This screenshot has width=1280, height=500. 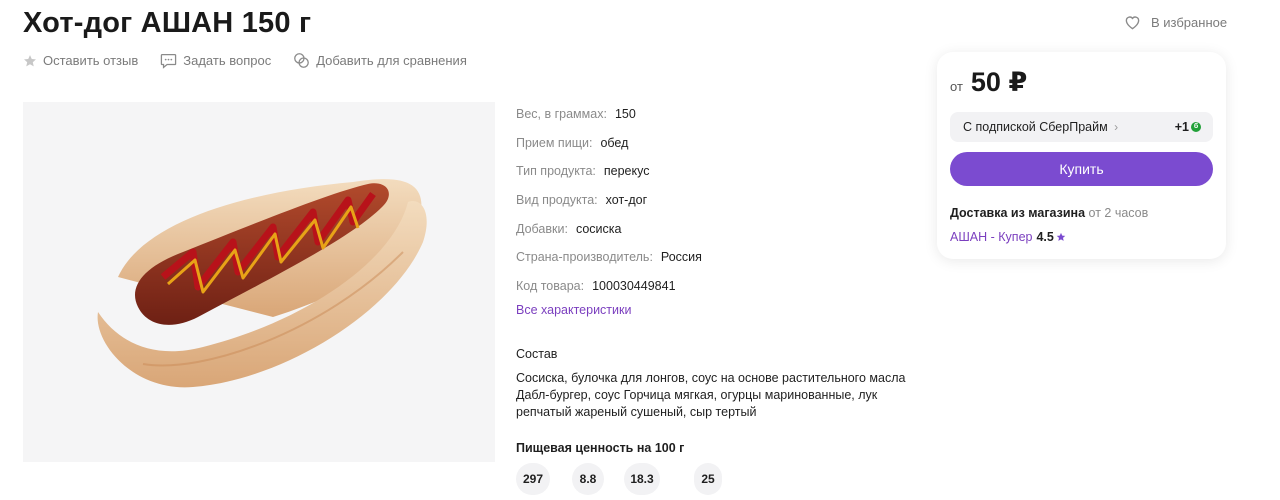 I want to click on delivery-label: Доставка из магазина, so click(x=1018, y=213).